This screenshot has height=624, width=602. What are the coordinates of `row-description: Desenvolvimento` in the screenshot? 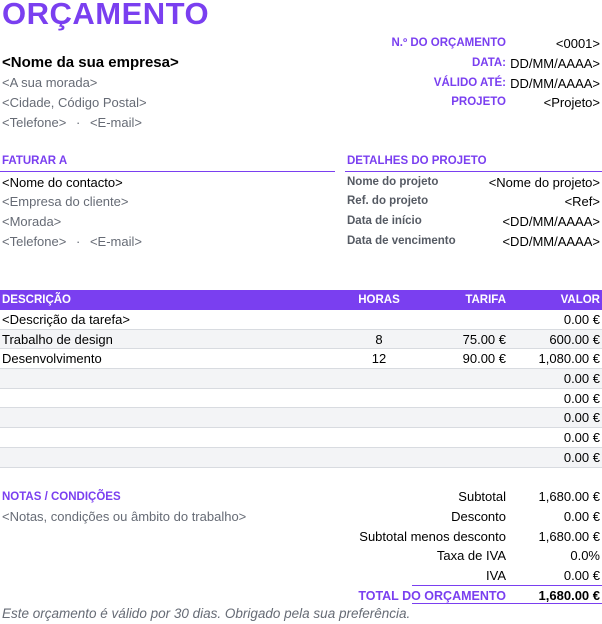 It's located at (52, 359).